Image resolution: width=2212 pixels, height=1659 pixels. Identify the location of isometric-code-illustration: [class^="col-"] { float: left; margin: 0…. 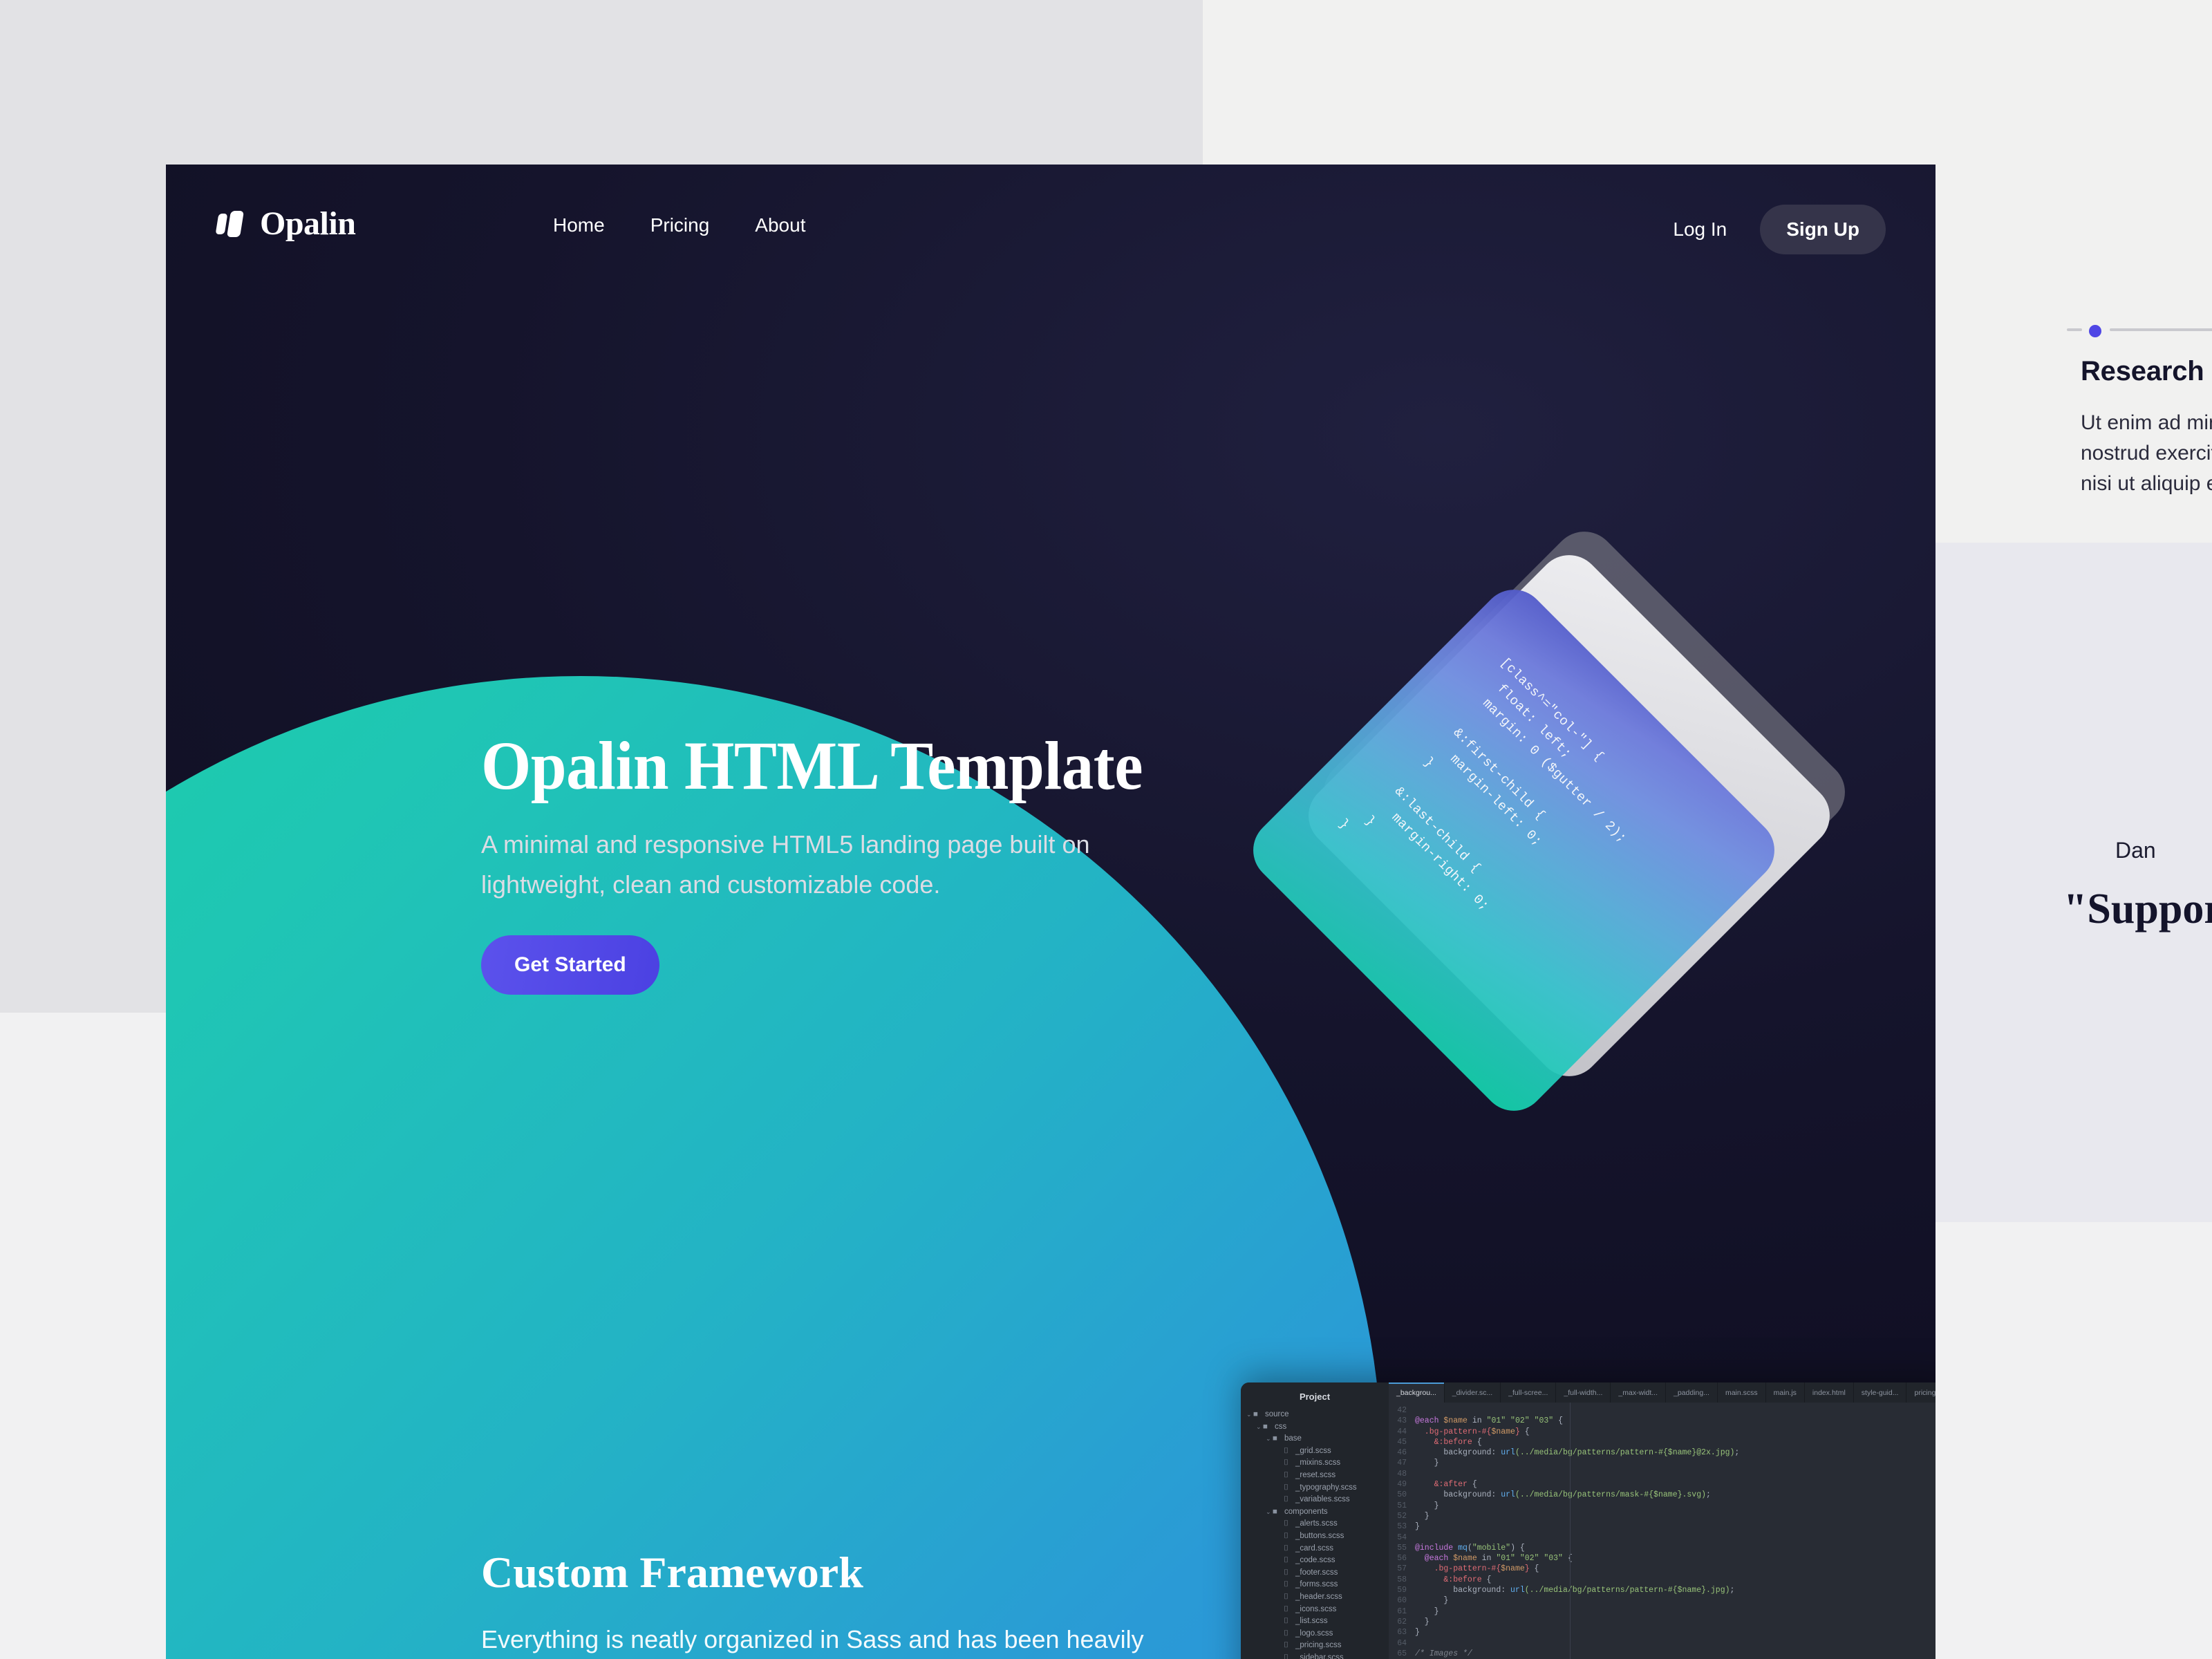
(1588, 825).